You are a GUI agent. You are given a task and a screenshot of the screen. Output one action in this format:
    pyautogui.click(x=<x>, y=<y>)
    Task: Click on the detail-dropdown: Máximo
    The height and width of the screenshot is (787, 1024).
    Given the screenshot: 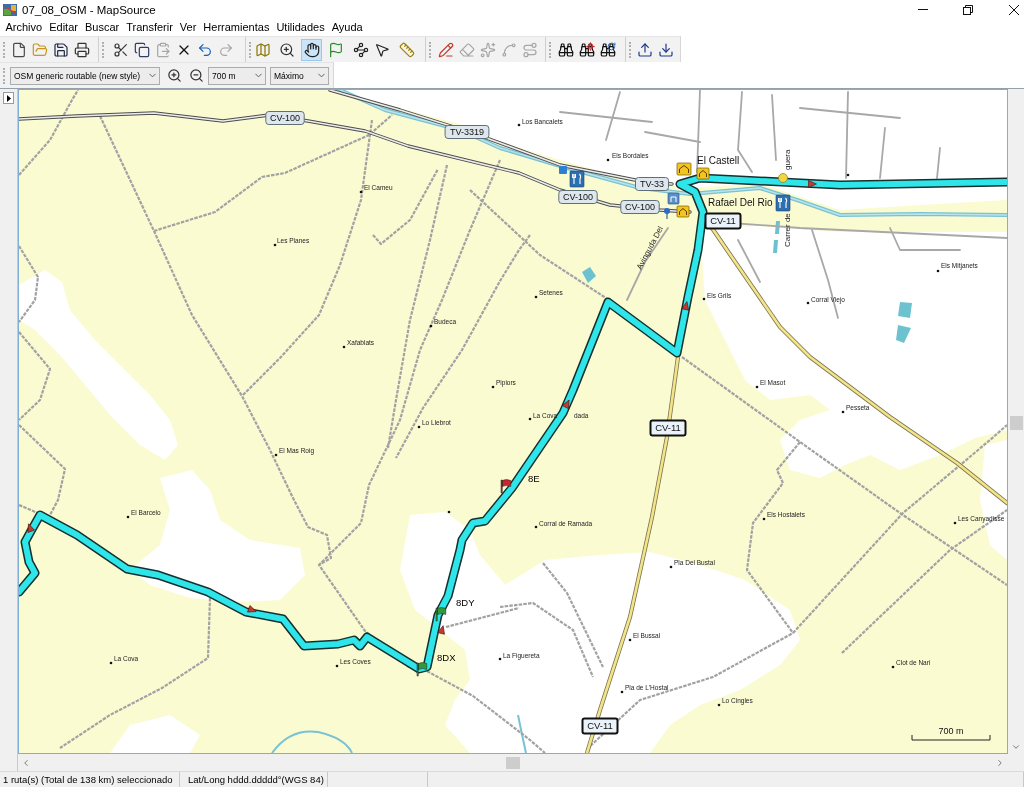 What is the action you would take?
    pyautogui.click(x=299, y=75)
    